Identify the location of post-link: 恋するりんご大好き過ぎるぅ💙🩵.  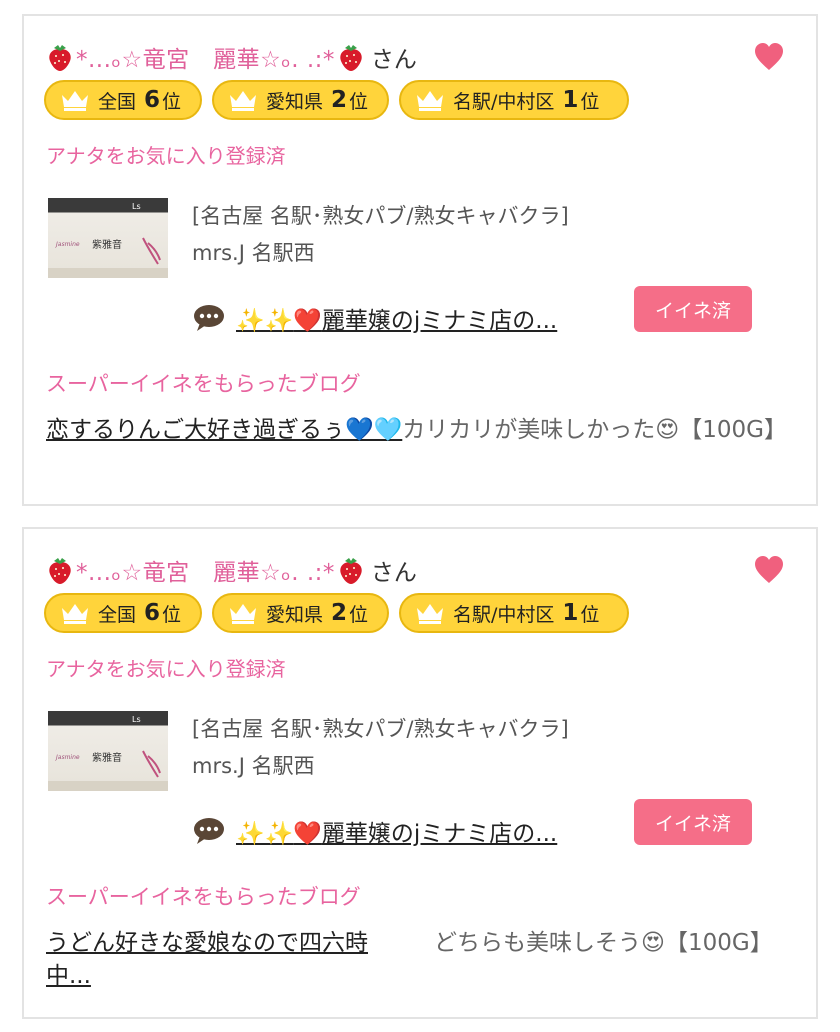
(224, 430).